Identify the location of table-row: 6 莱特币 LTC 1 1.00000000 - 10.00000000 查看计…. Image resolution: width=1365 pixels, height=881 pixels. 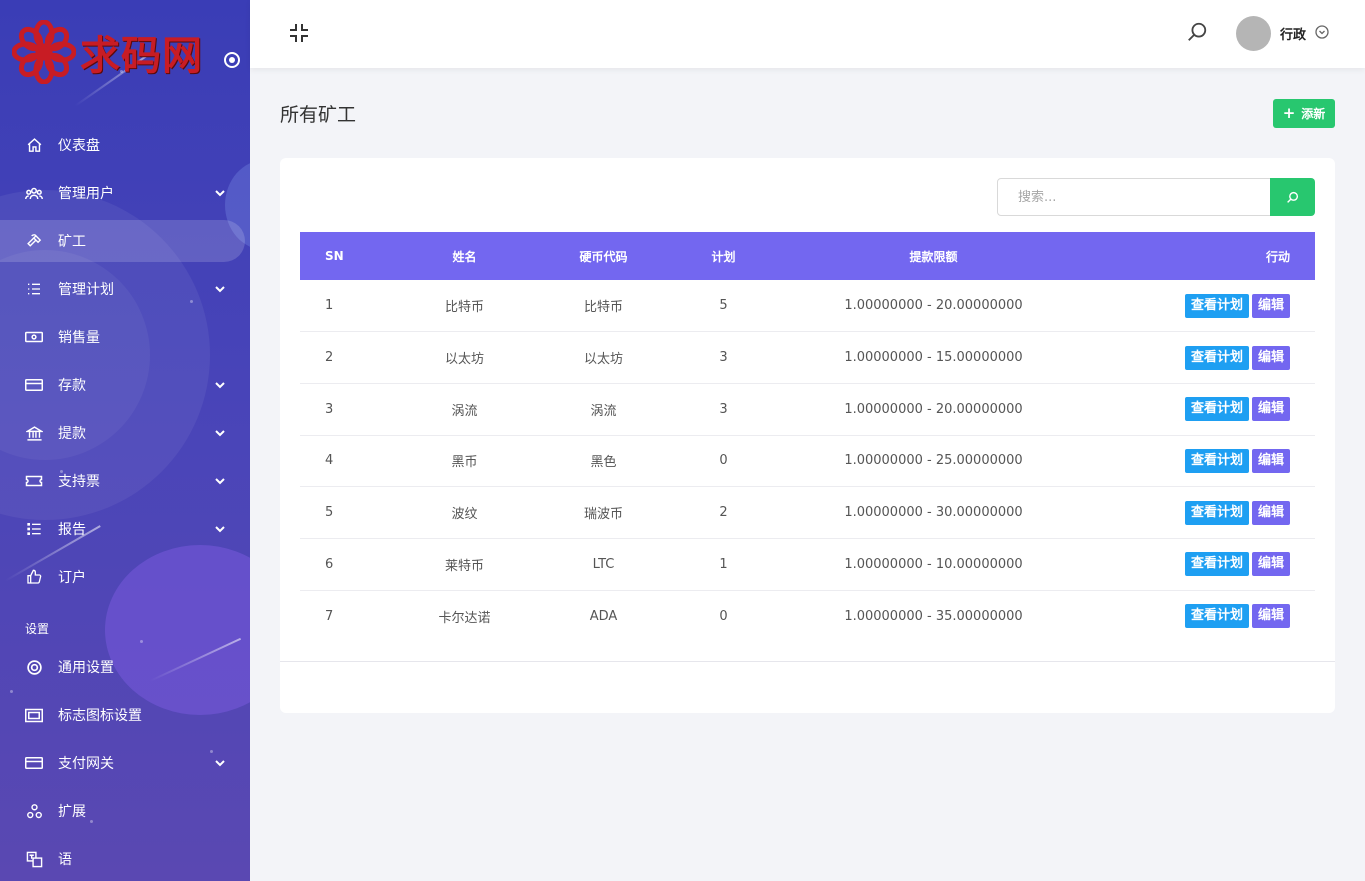
(807, 564).